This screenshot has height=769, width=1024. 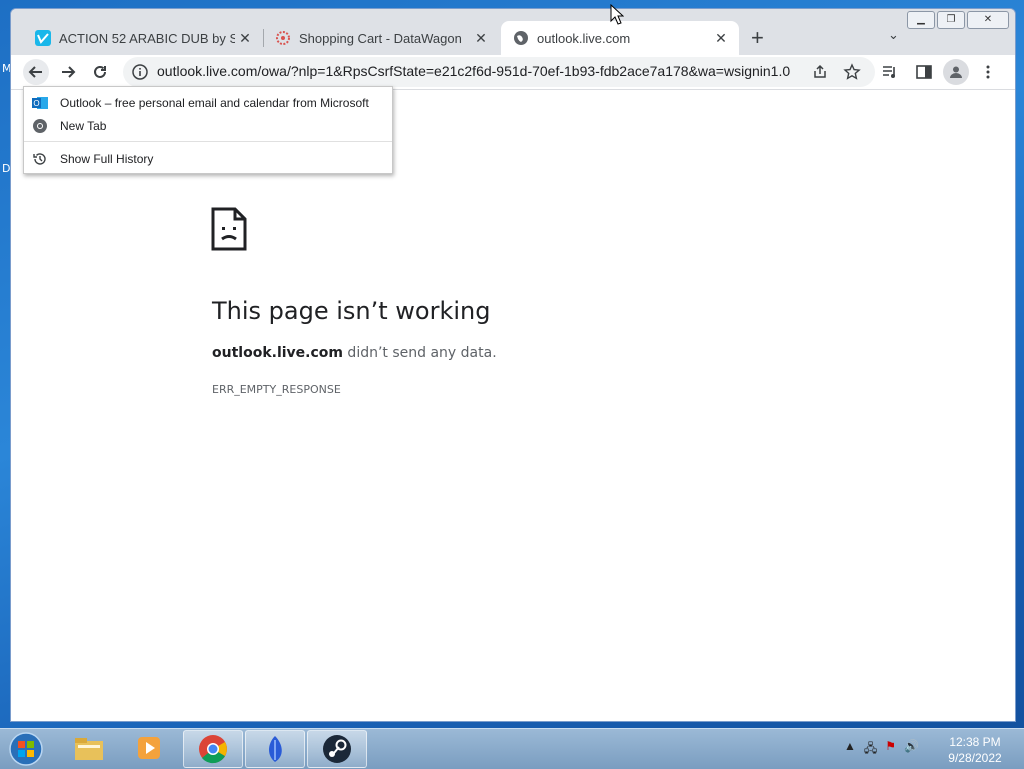 I want to click on error-description-text: didn’t send any data., so click(x=419, y=353).